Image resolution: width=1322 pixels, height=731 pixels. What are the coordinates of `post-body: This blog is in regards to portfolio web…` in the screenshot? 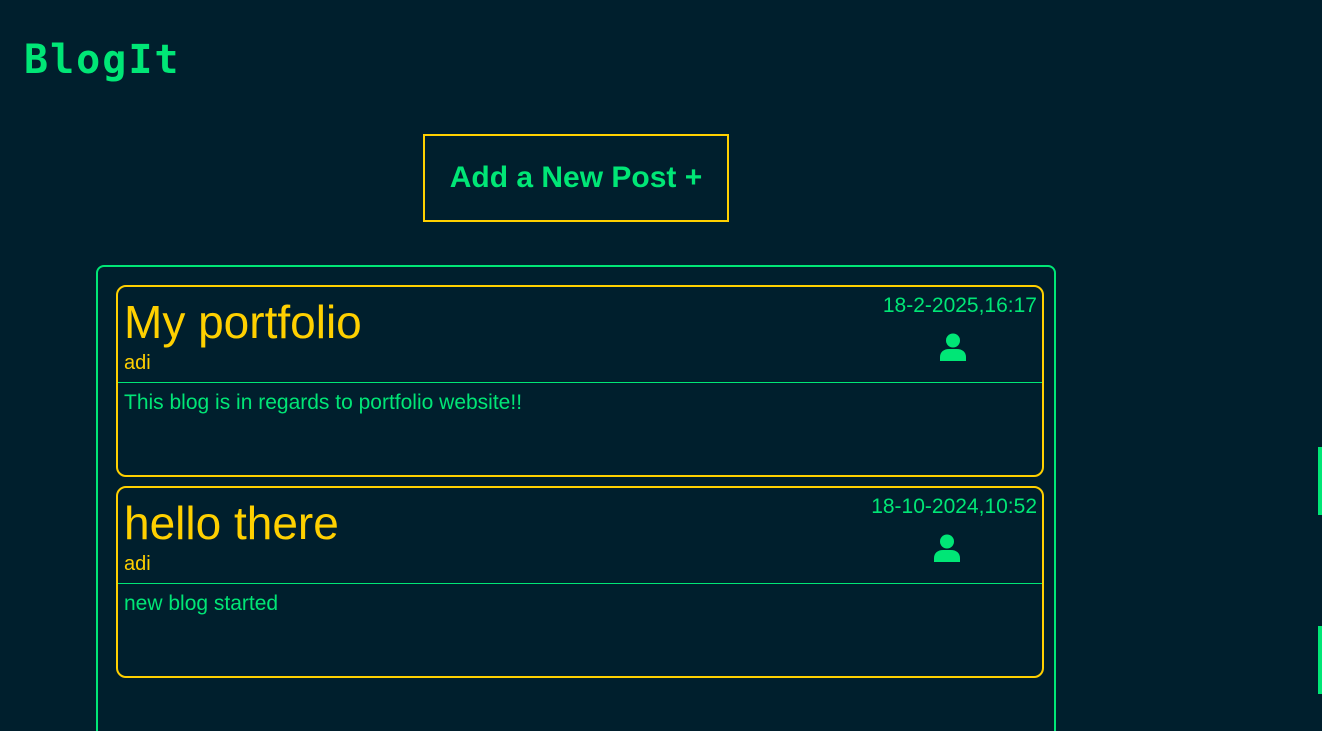 It's located at (323, 402).